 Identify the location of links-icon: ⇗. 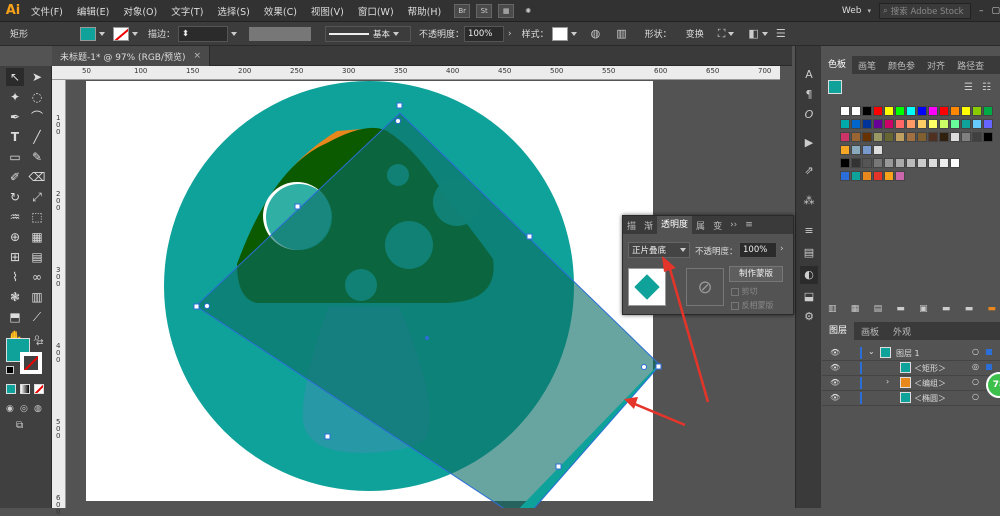
(809, 171).